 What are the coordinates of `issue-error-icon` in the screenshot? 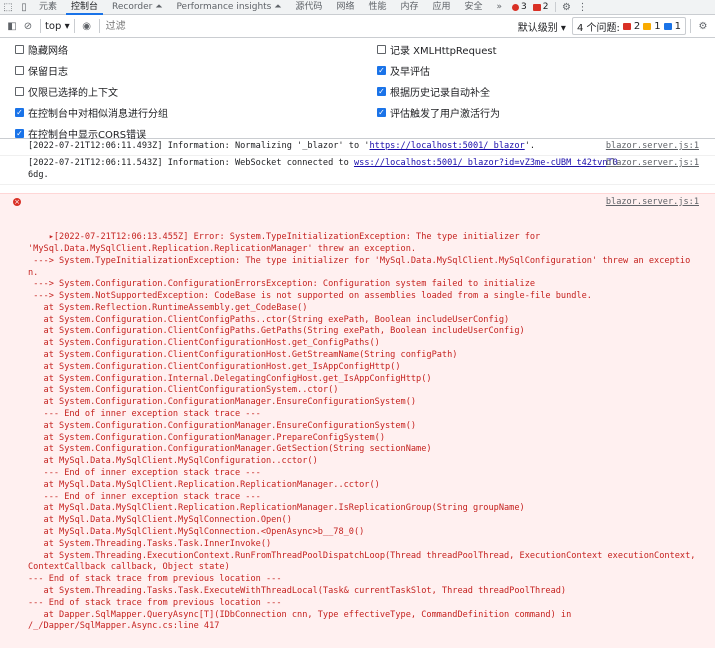 It's located at (626, 26).